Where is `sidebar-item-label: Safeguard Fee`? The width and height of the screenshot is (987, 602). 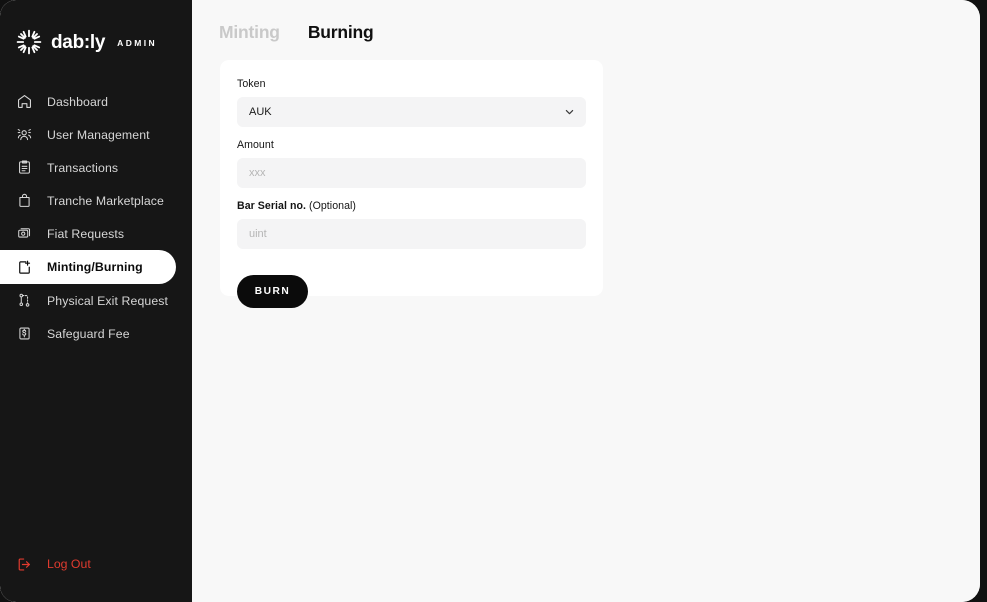
sidebar-item-label: Safeguard Fee is located at coordinates (88, 333).